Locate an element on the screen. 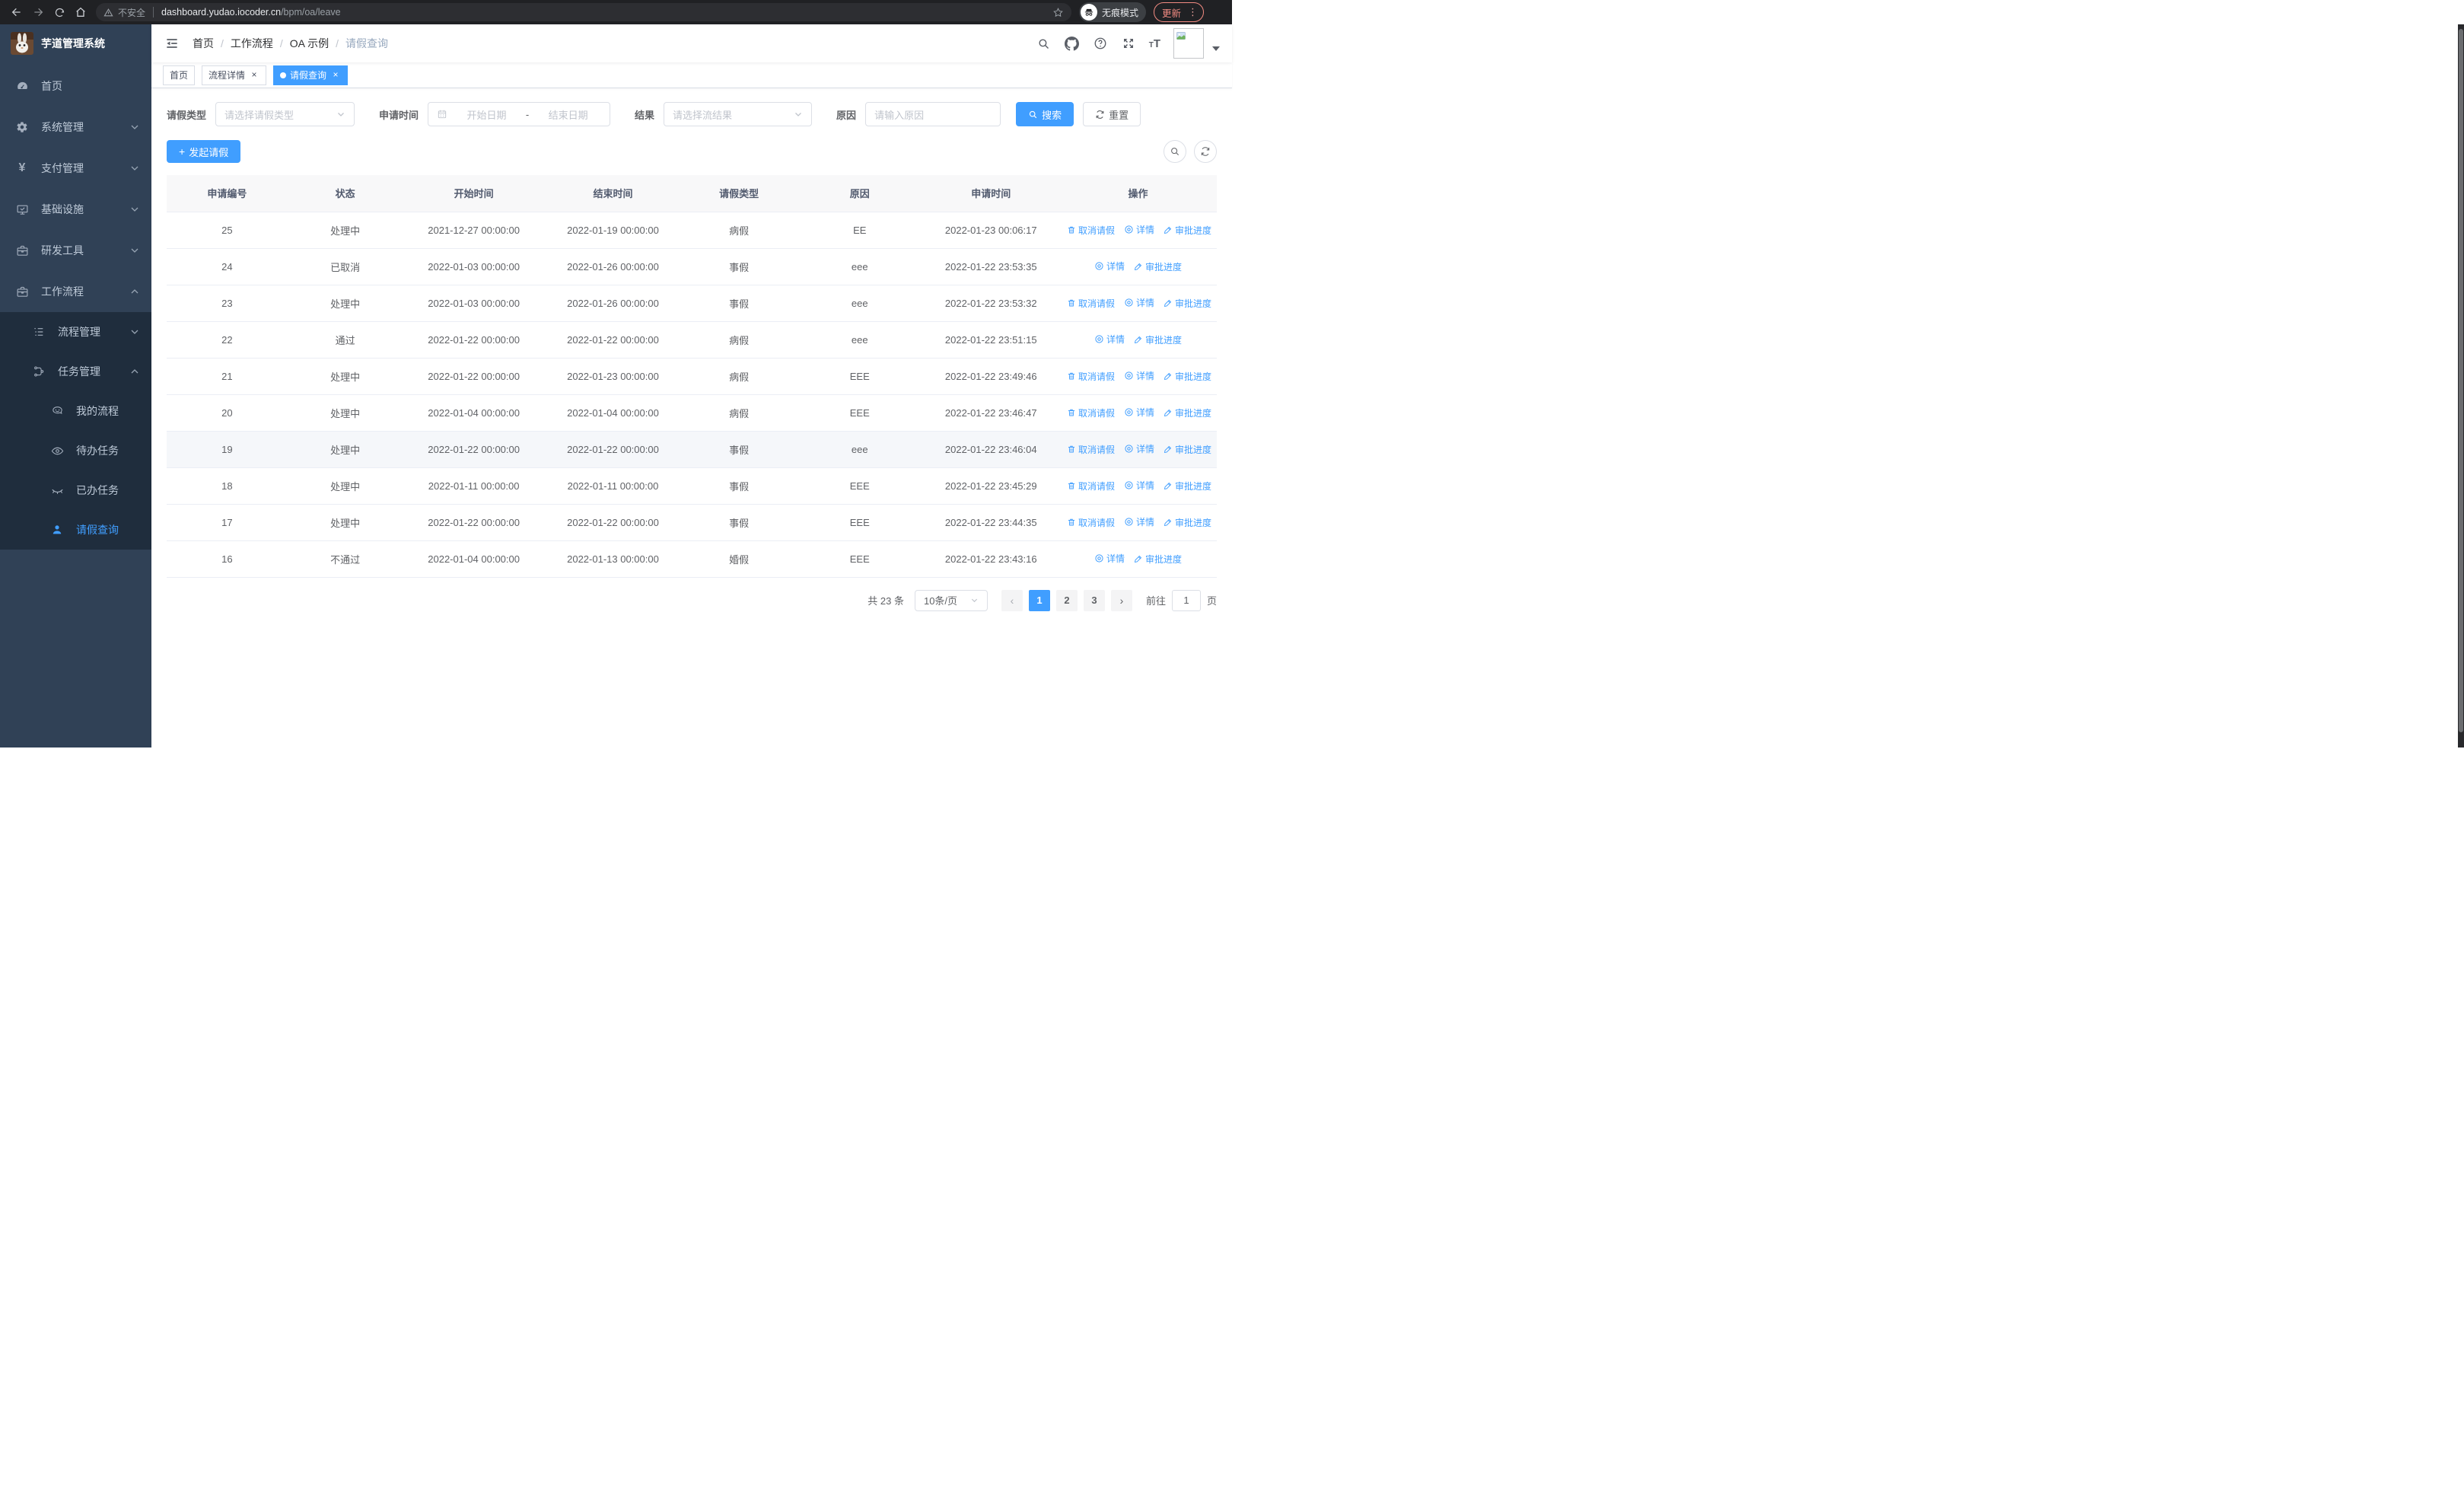  browser-reload-icon is located at coordinates (59, 13).